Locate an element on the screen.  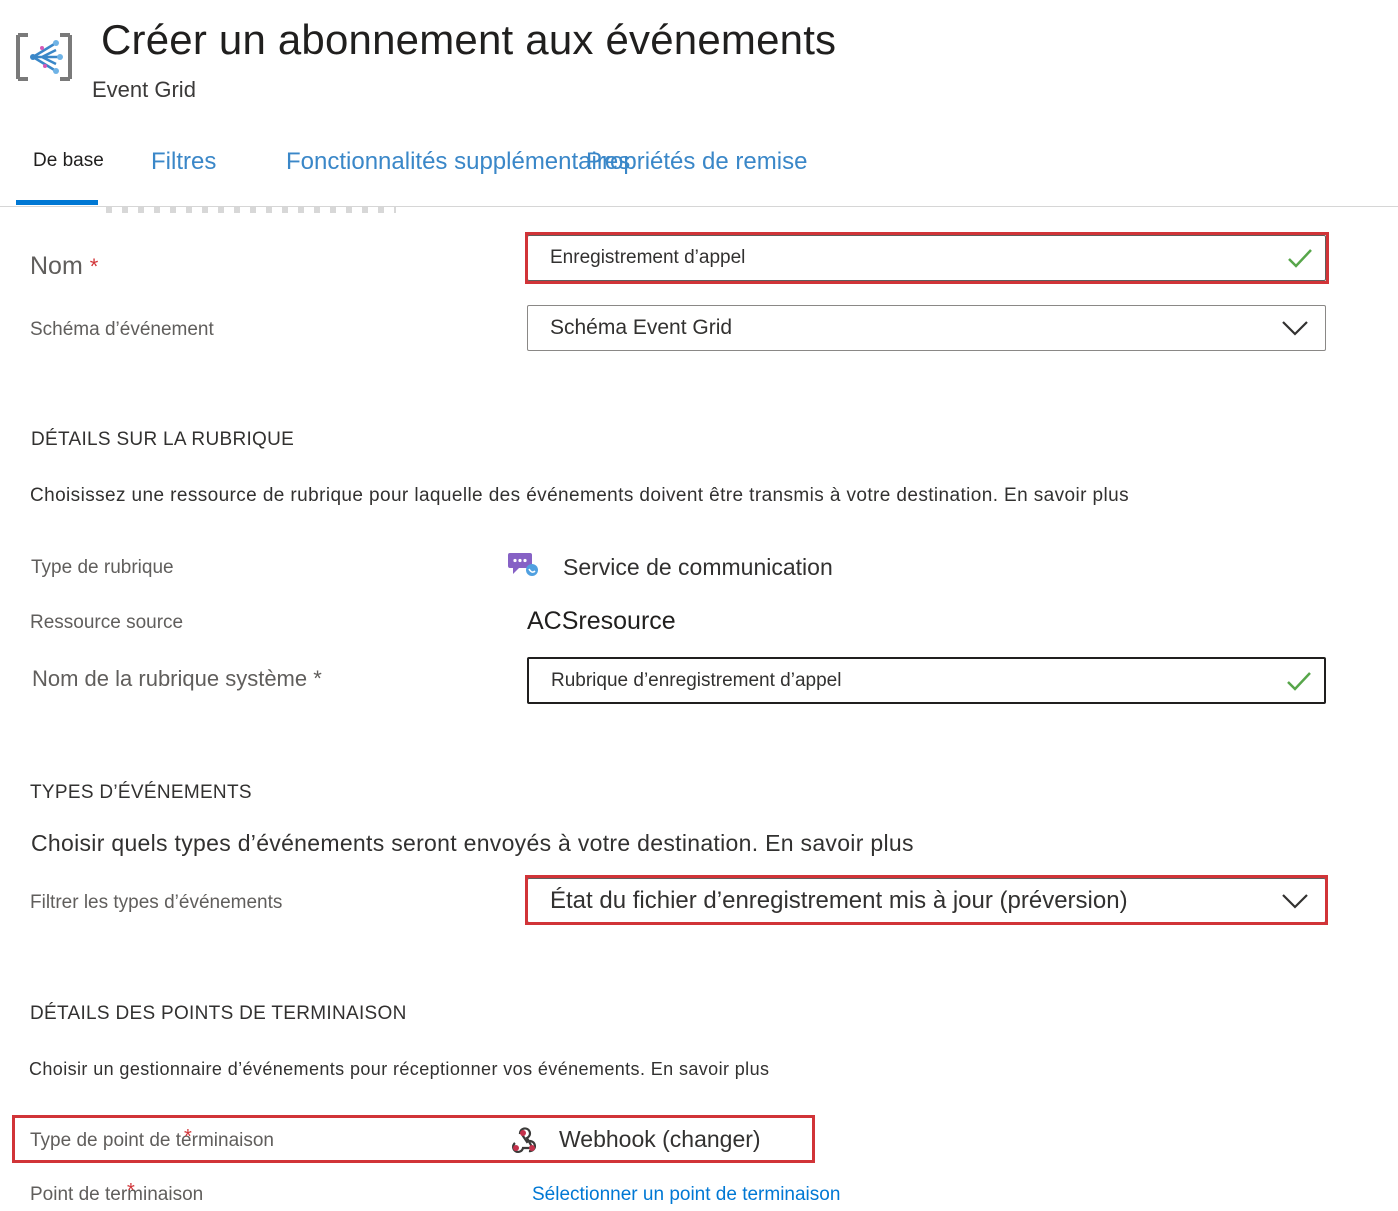
tab-proprietes-de-remise: Propriétés de remise is located at coordinates (696, 162).